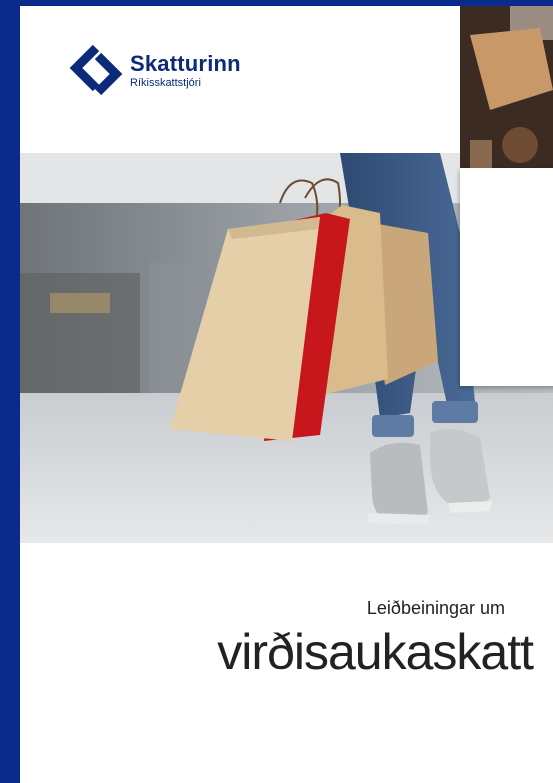 This screenshot has height=783, width=553. What do you see at coordinates (435, 608) in the screenshot?
I see `cover-subtitle: Leiðbeiningar um` at bounding box center [435, 608].